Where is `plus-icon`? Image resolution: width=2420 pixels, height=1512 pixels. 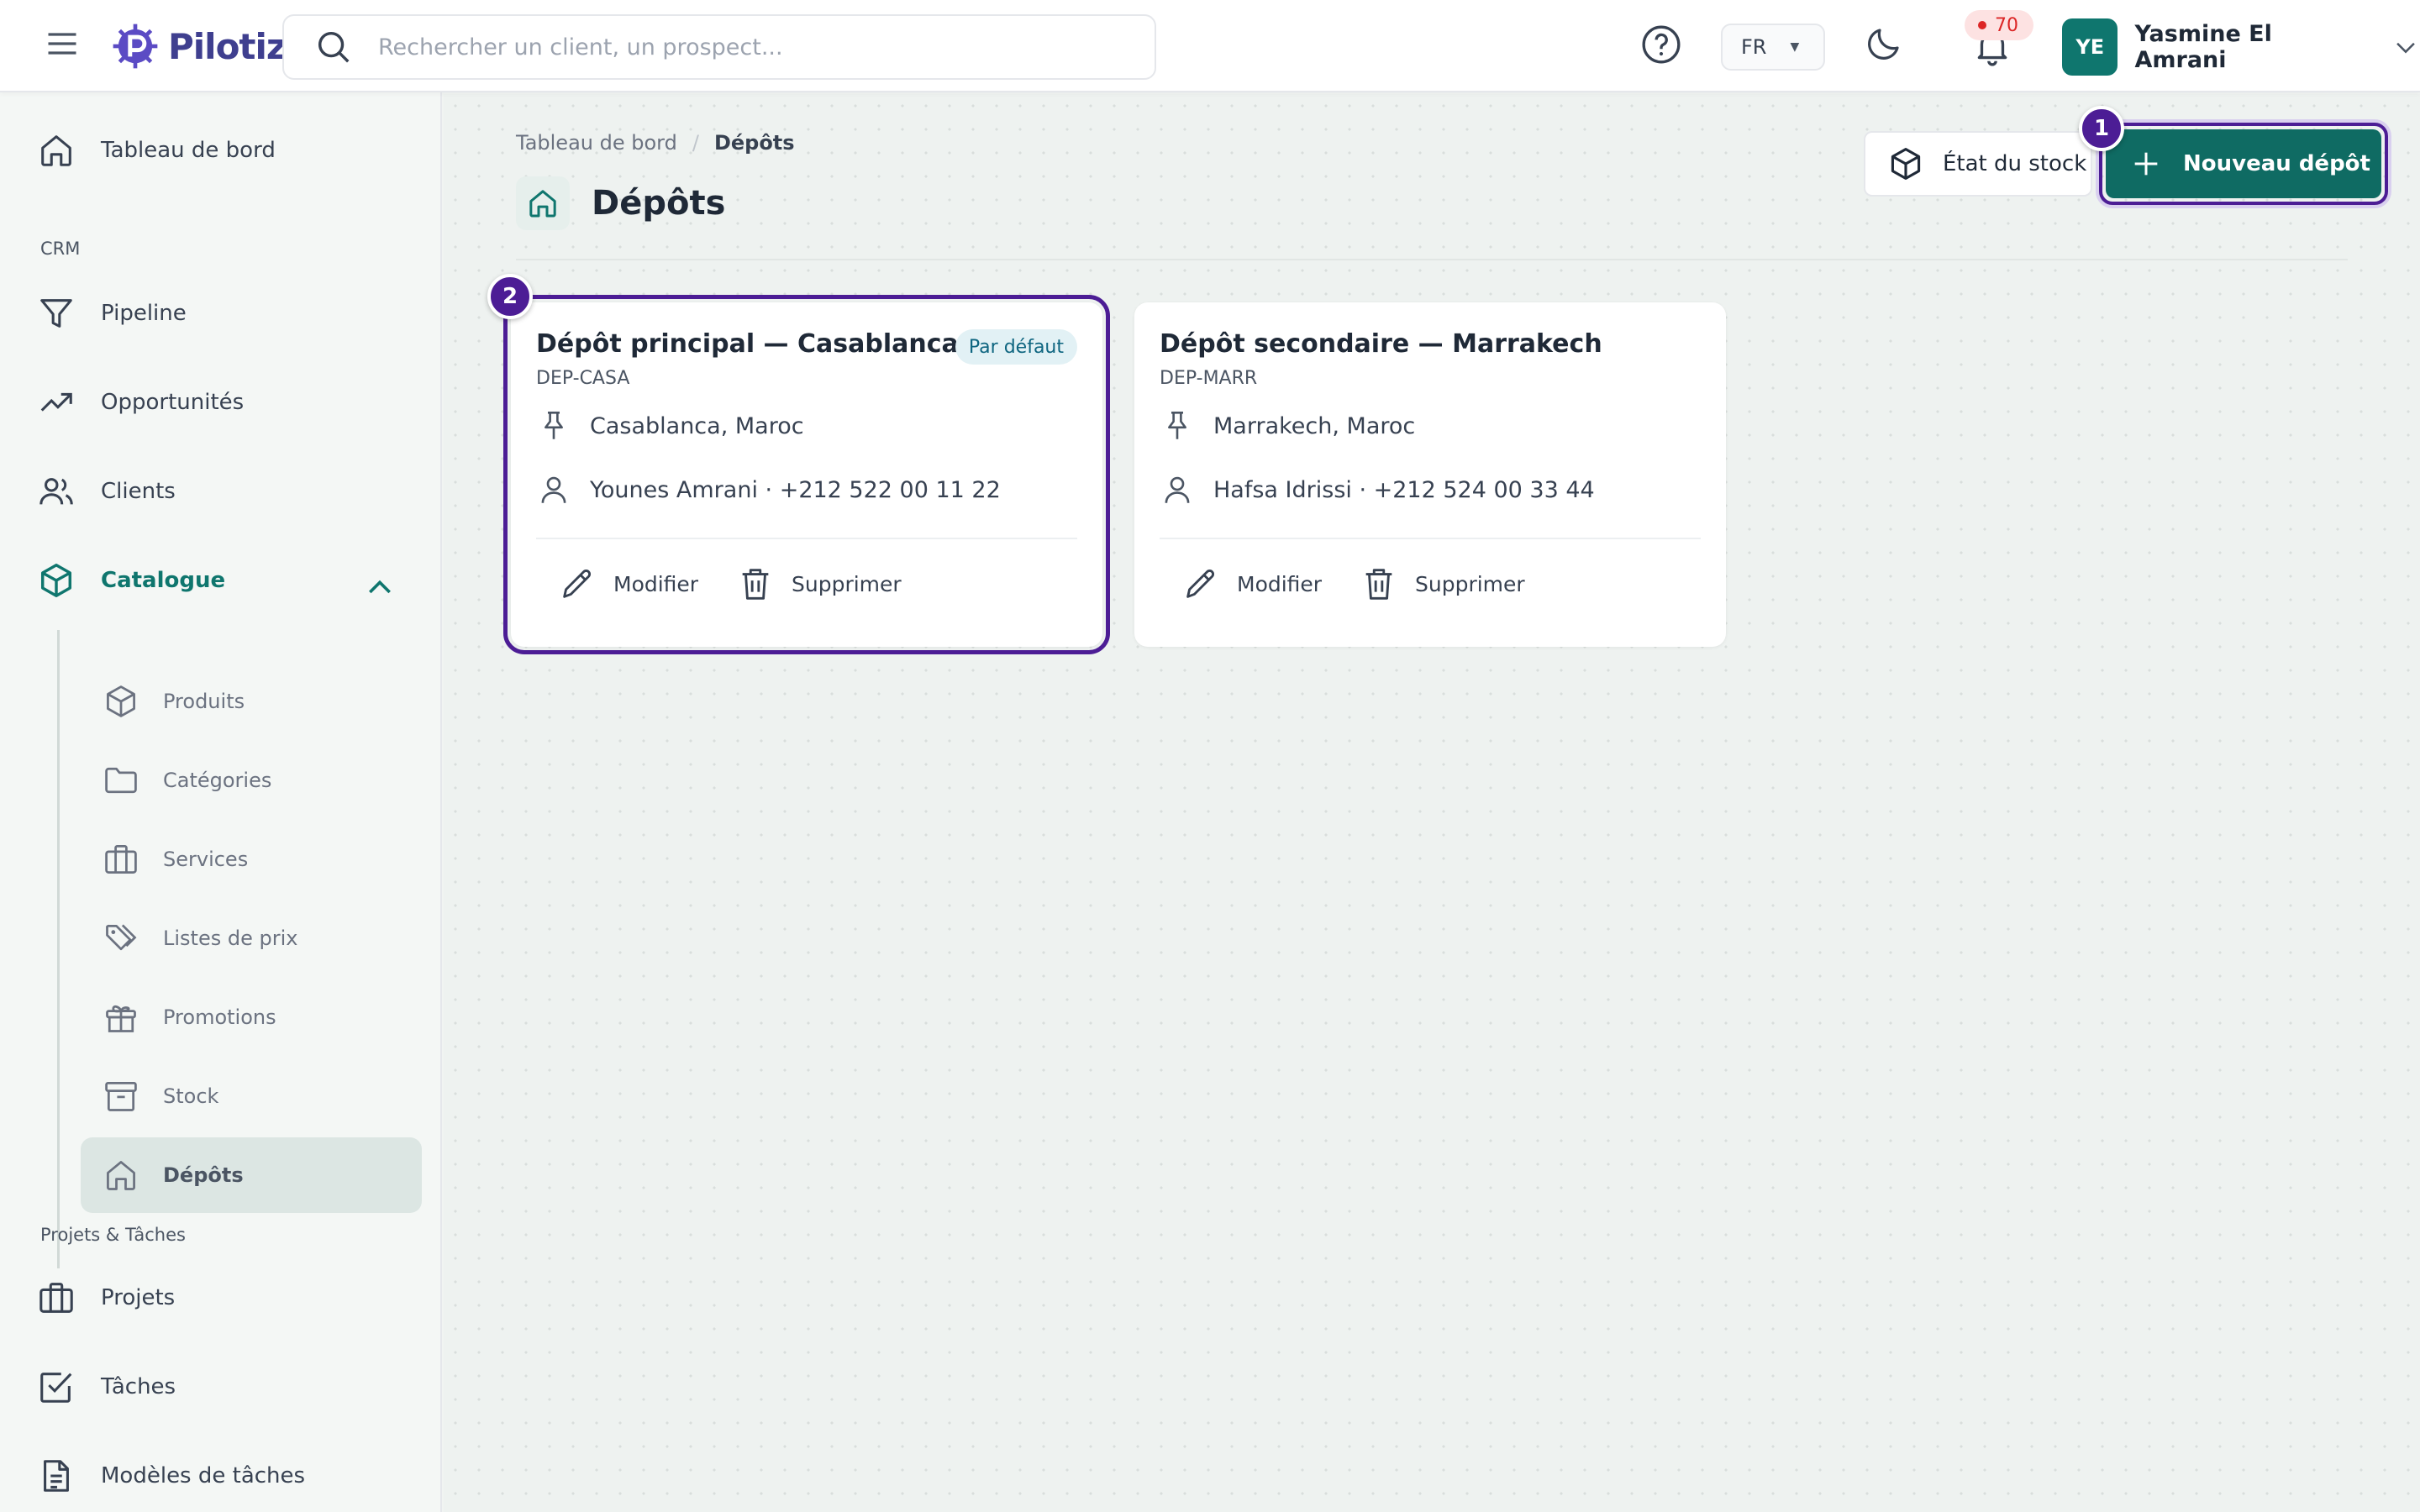
plus-icon is located at coordinates (2146, 164).